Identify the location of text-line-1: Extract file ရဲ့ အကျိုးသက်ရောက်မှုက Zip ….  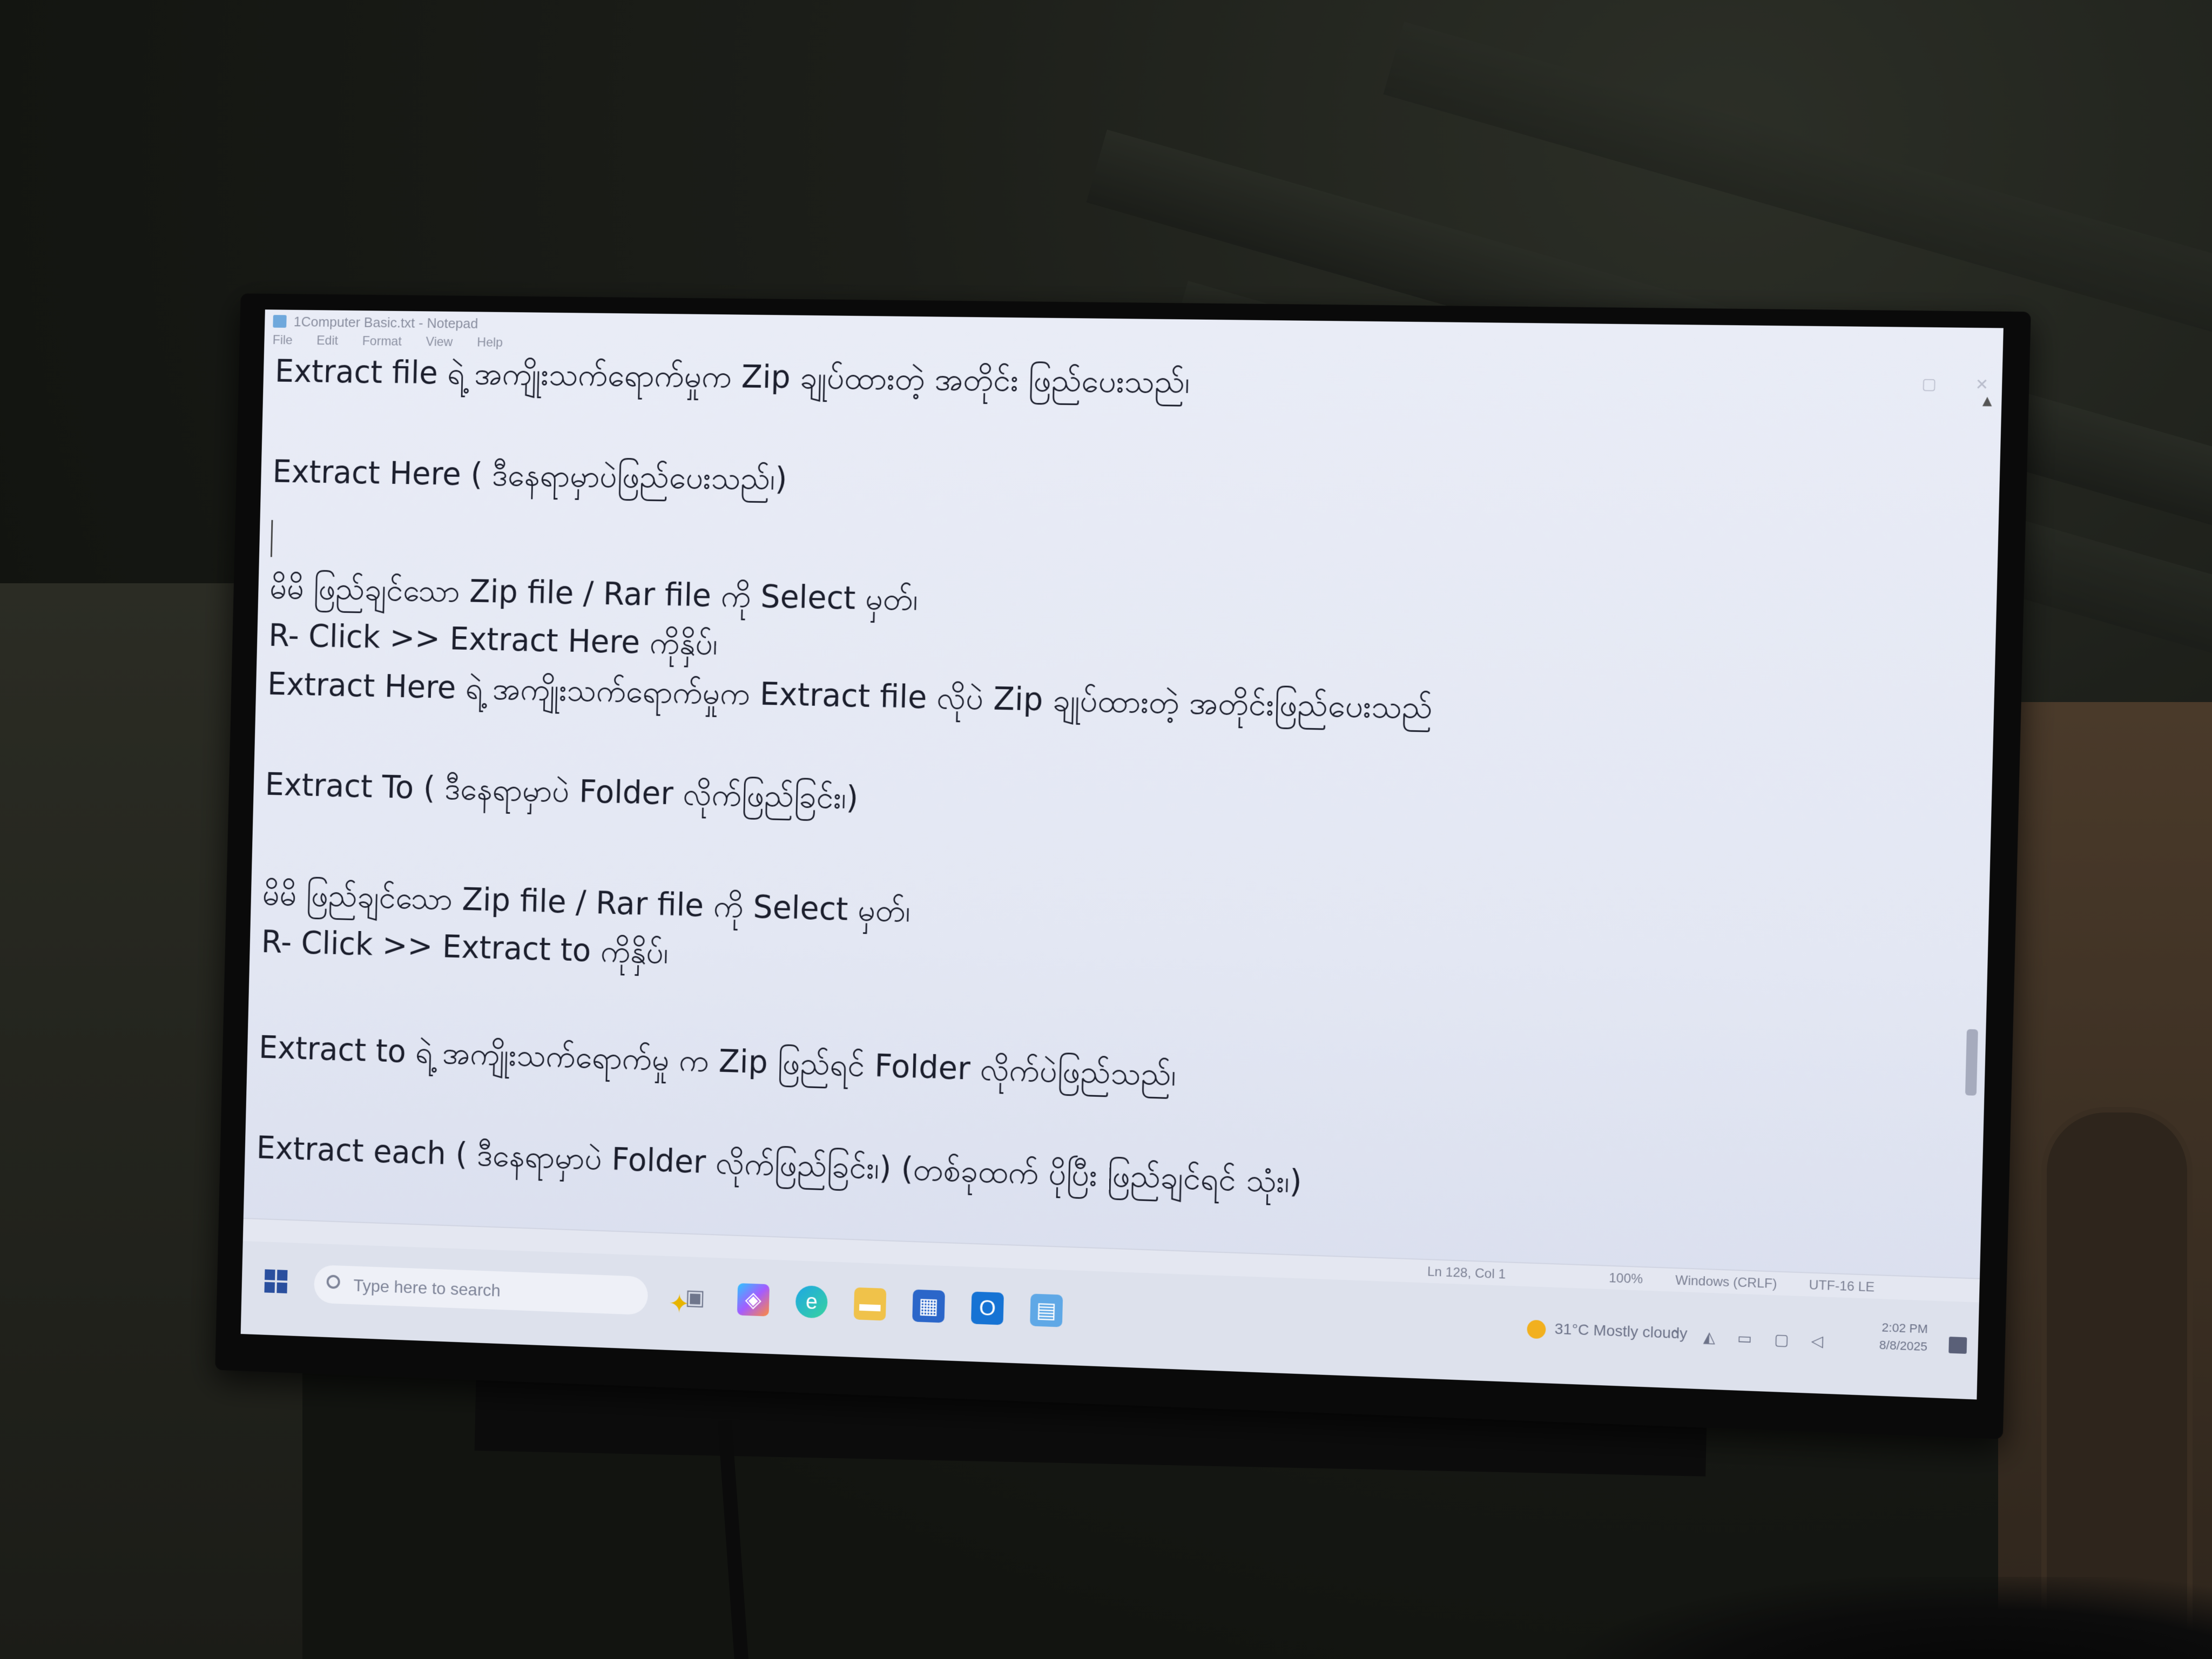
(732, 377).